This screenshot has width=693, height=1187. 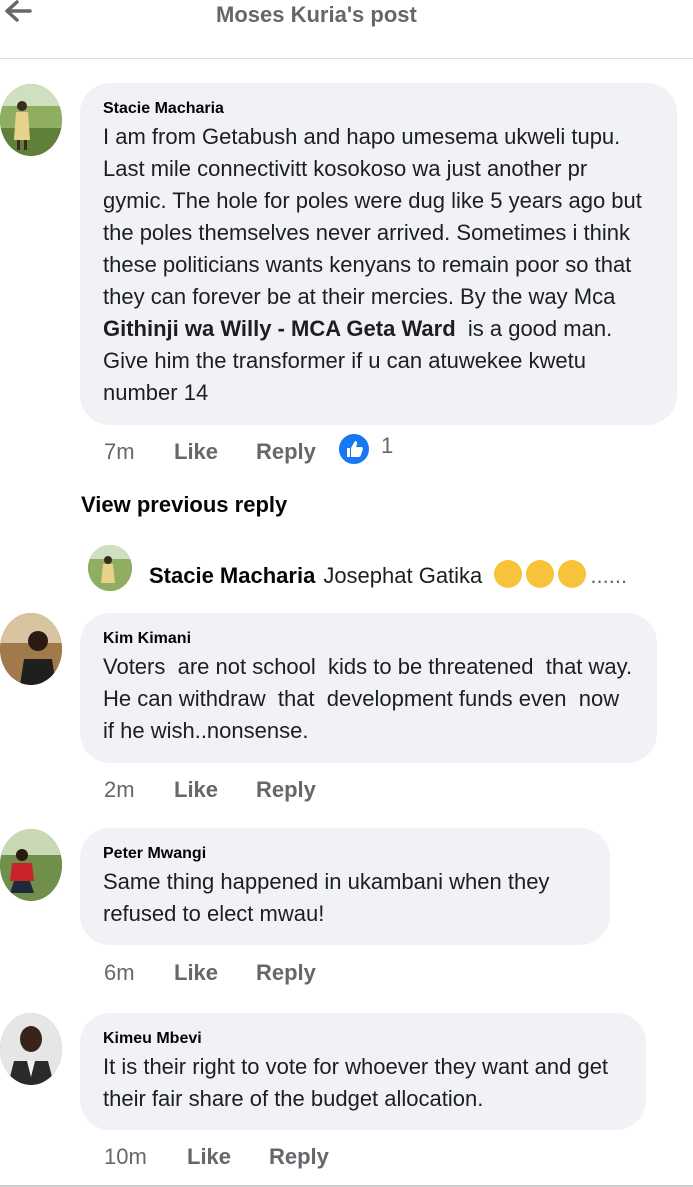 What do you see at coordinates (18, 12) in the screenshot?
I see `back-arrow-icon` at bounding box center [18, 12].